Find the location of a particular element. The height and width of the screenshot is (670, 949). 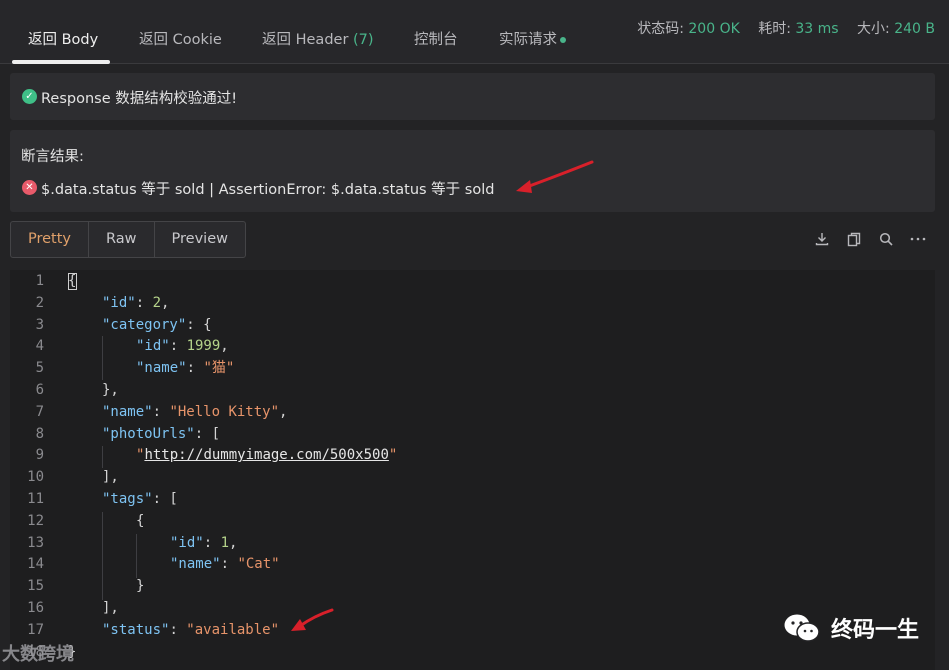

line-number: 9 is located at coordinates (39, 455).